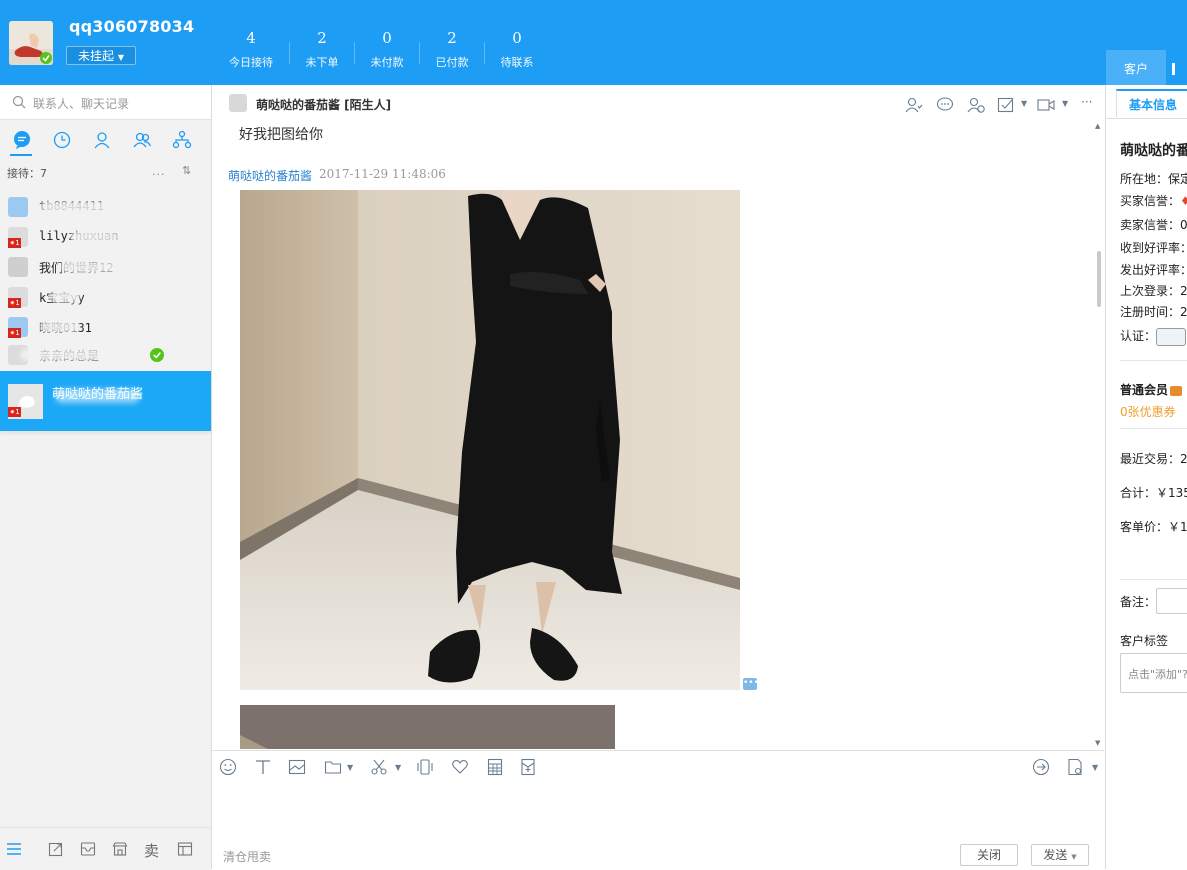  I want to click on message-sender: 萌哒哒的番茄酱, so click(270, 175).